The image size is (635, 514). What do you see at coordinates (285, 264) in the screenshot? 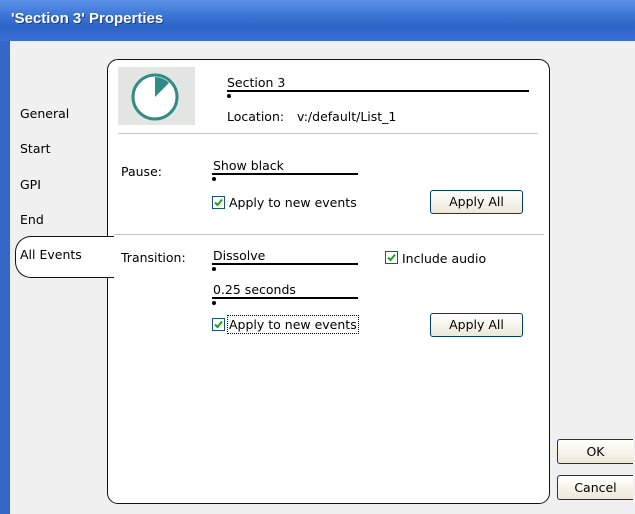
I see `transition-type-underline` at bounding box center [285, 264].